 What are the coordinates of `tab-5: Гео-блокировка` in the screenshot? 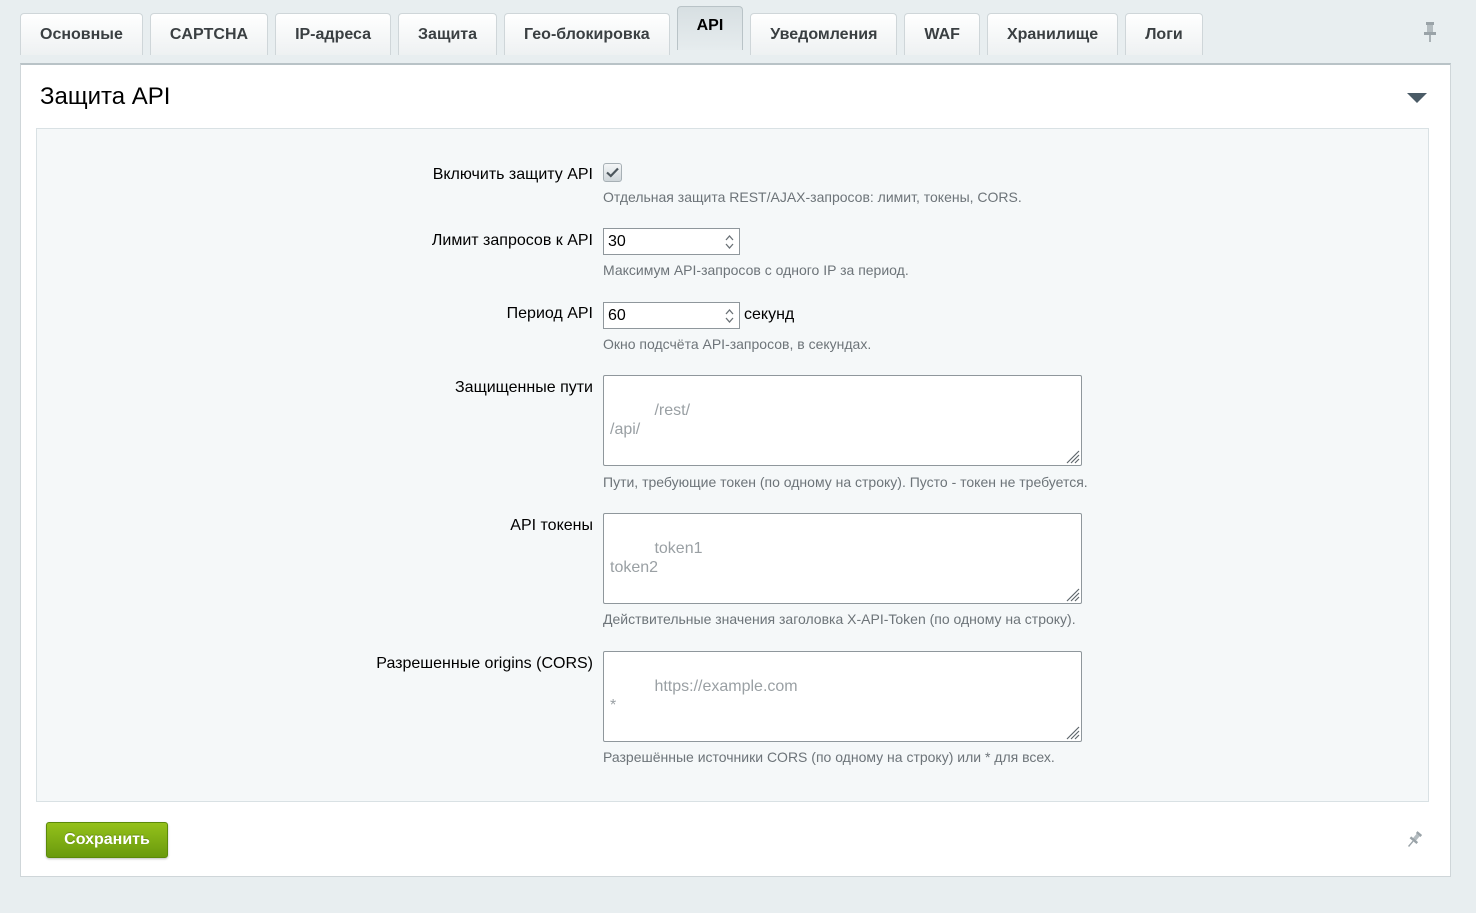 It's located at (587, 34).